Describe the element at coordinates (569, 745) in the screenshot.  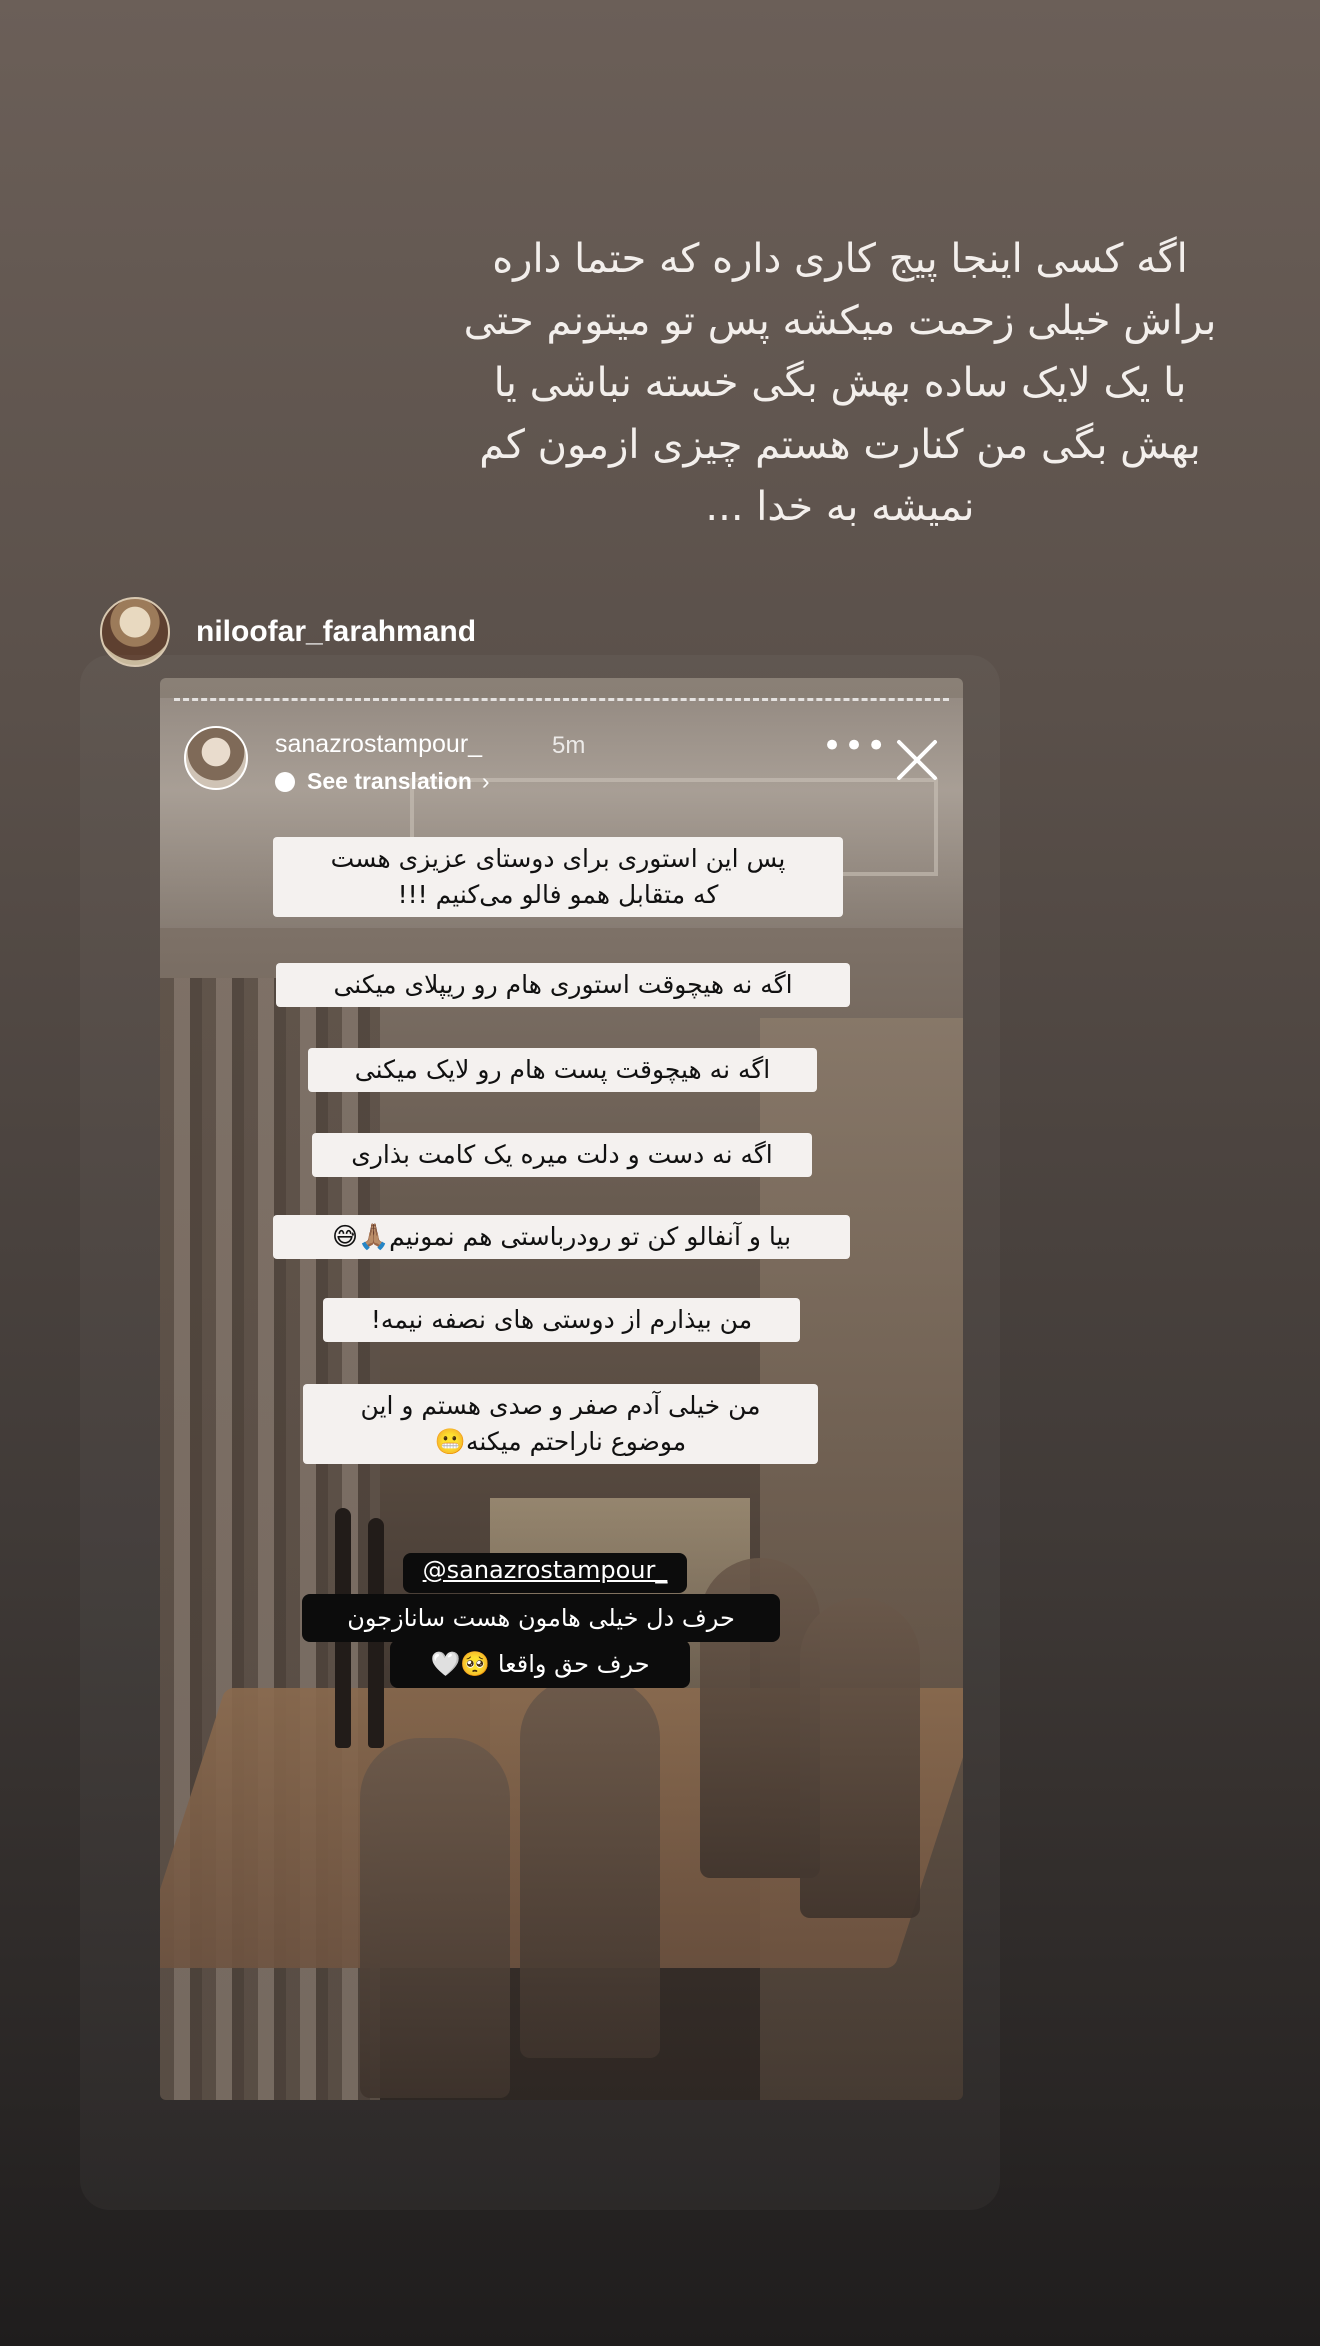
I see `story-timestamp: 5m` at that location.